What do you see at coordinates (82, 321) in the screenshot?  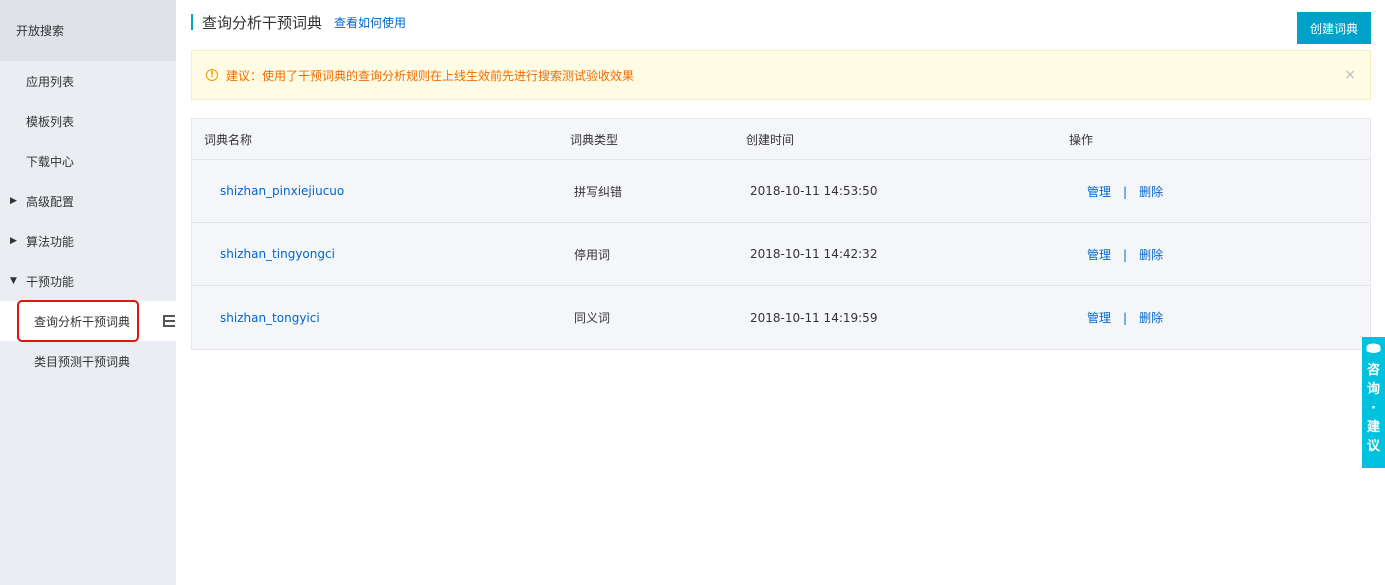 I see `sidebar-item-label: 查询分析干预词典` at bounding box center [82, 321].